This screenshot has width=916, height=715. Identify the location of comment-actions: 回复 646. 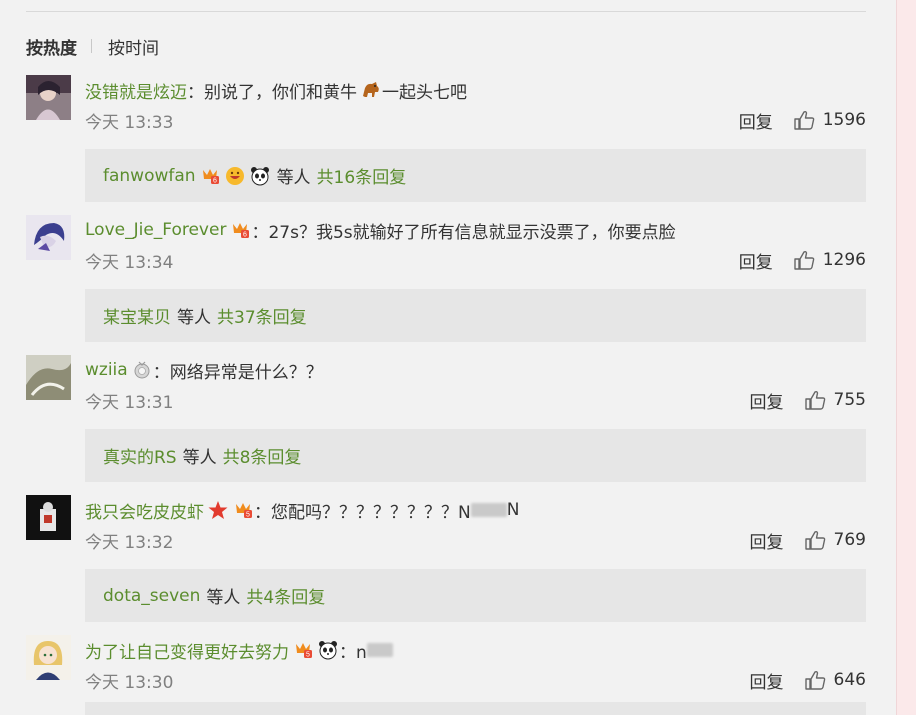
(808, 680).